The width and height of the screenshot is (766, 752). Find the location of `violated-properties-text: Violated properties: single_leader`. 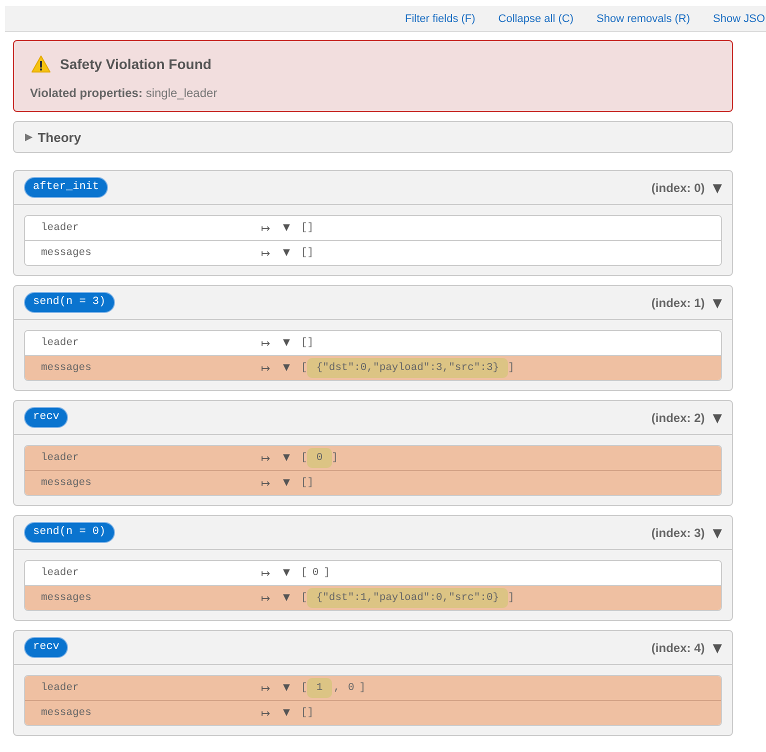

violated-properties-text: Violated properties: single_leader is located at coordinates (124, 93).